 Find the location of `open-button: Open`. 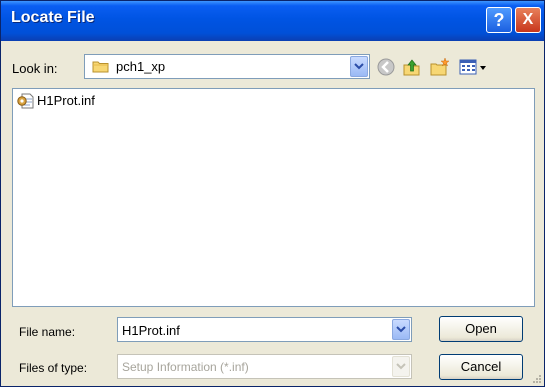

open-button: Open is located at coordinates (481, 329).